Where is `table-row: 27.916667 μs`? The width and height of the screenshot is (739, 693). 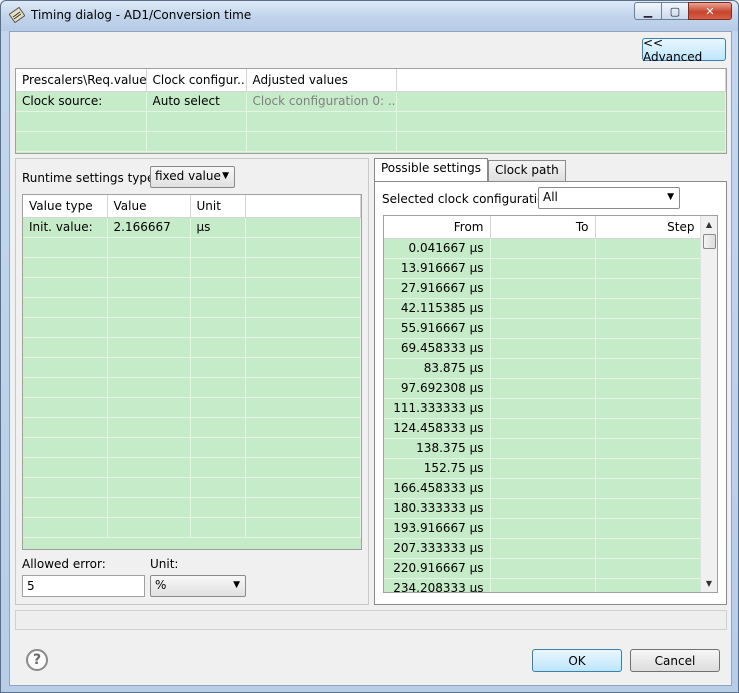
table-row: 27.916667 μs is located at coordinates (543, 288).